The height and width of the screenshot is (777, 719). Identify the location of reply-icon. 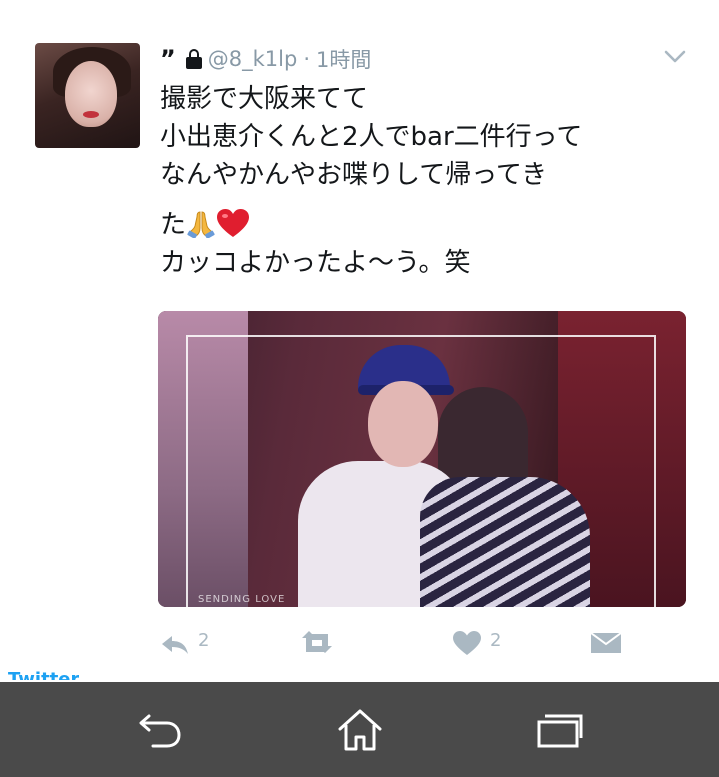
(175, 645).